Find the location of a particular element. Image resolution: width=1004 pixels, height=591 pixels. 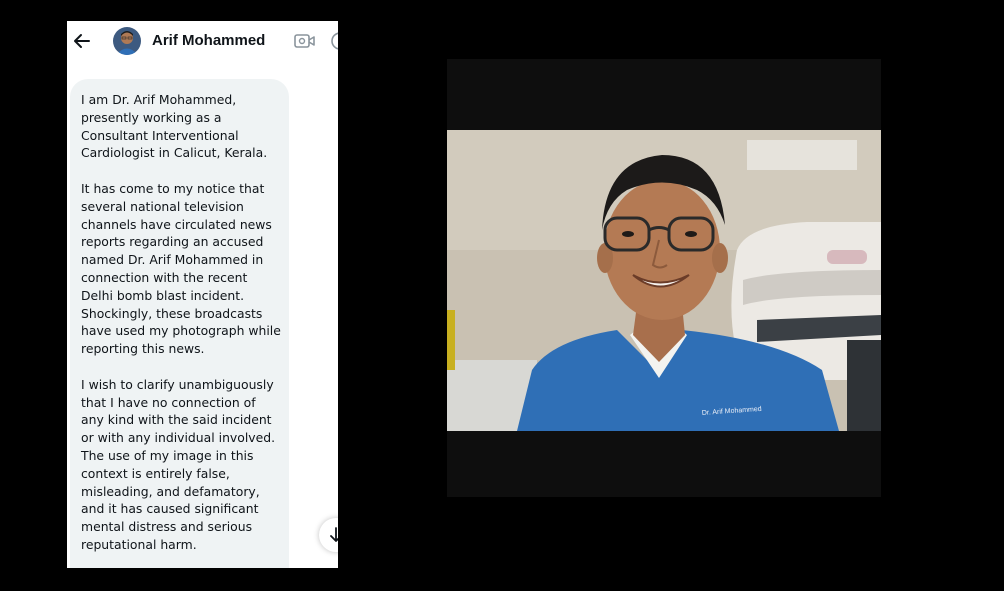

scroll-to-bottom-button is located at coordinates (328, 535).